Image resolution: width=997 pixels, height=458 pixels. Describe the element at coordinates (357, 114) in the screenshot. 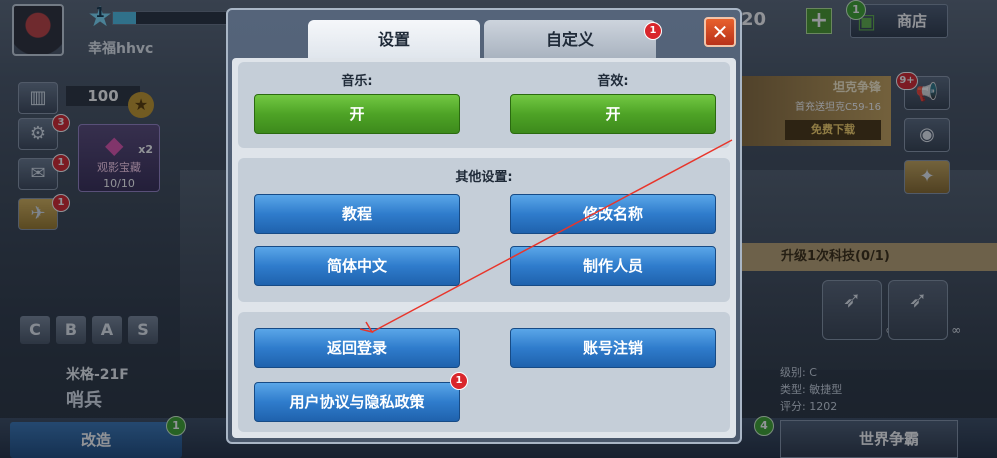

I see `music-toggle: 开` at that location.